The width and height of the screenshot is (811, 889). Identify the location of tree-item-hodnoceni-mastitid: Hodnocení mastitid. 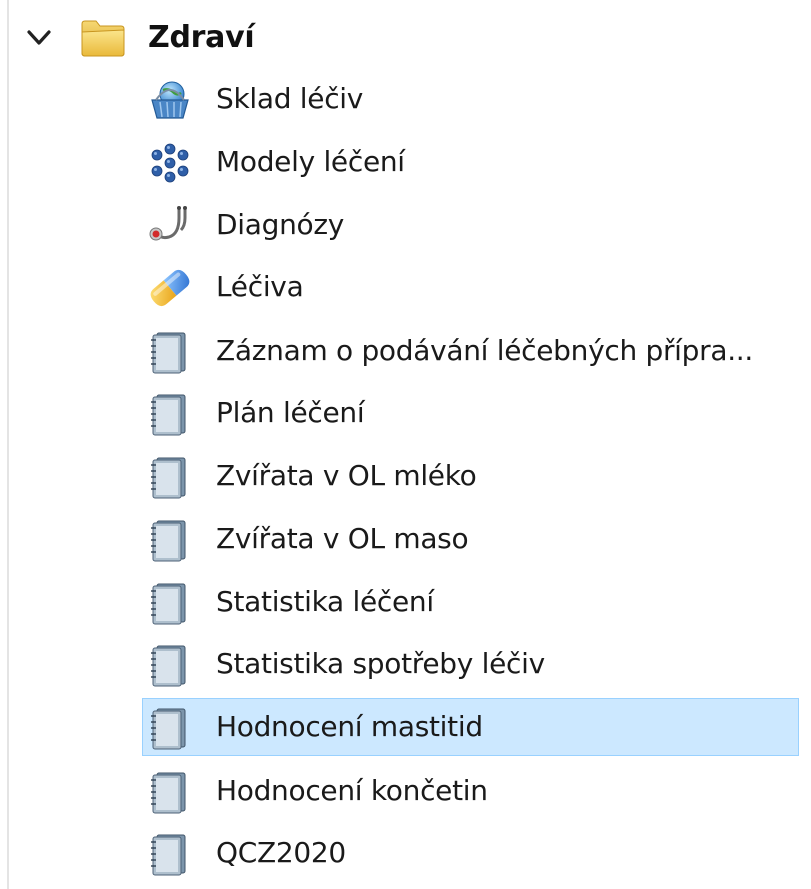
(470, 727).